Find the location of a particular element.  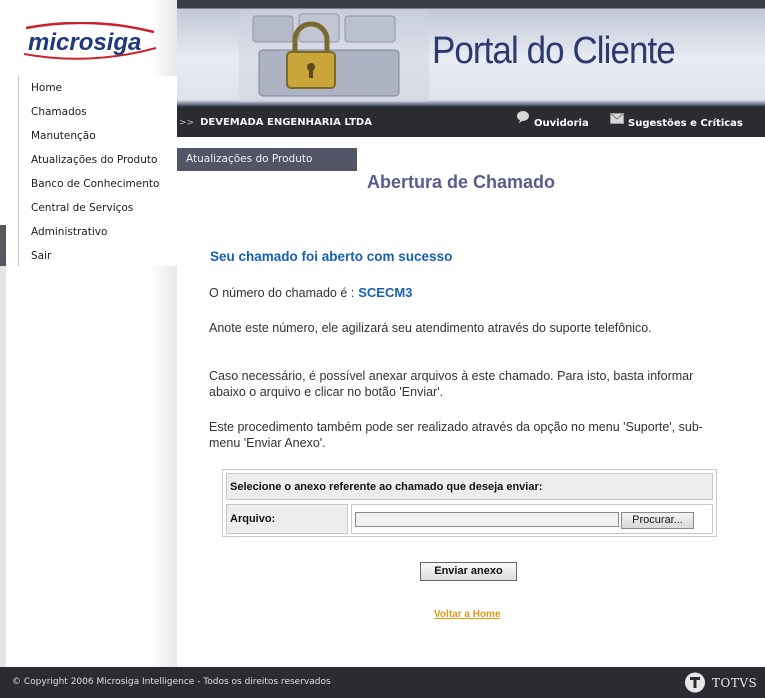

double-arrow-icon: >> is located at coordinates (187, 123).